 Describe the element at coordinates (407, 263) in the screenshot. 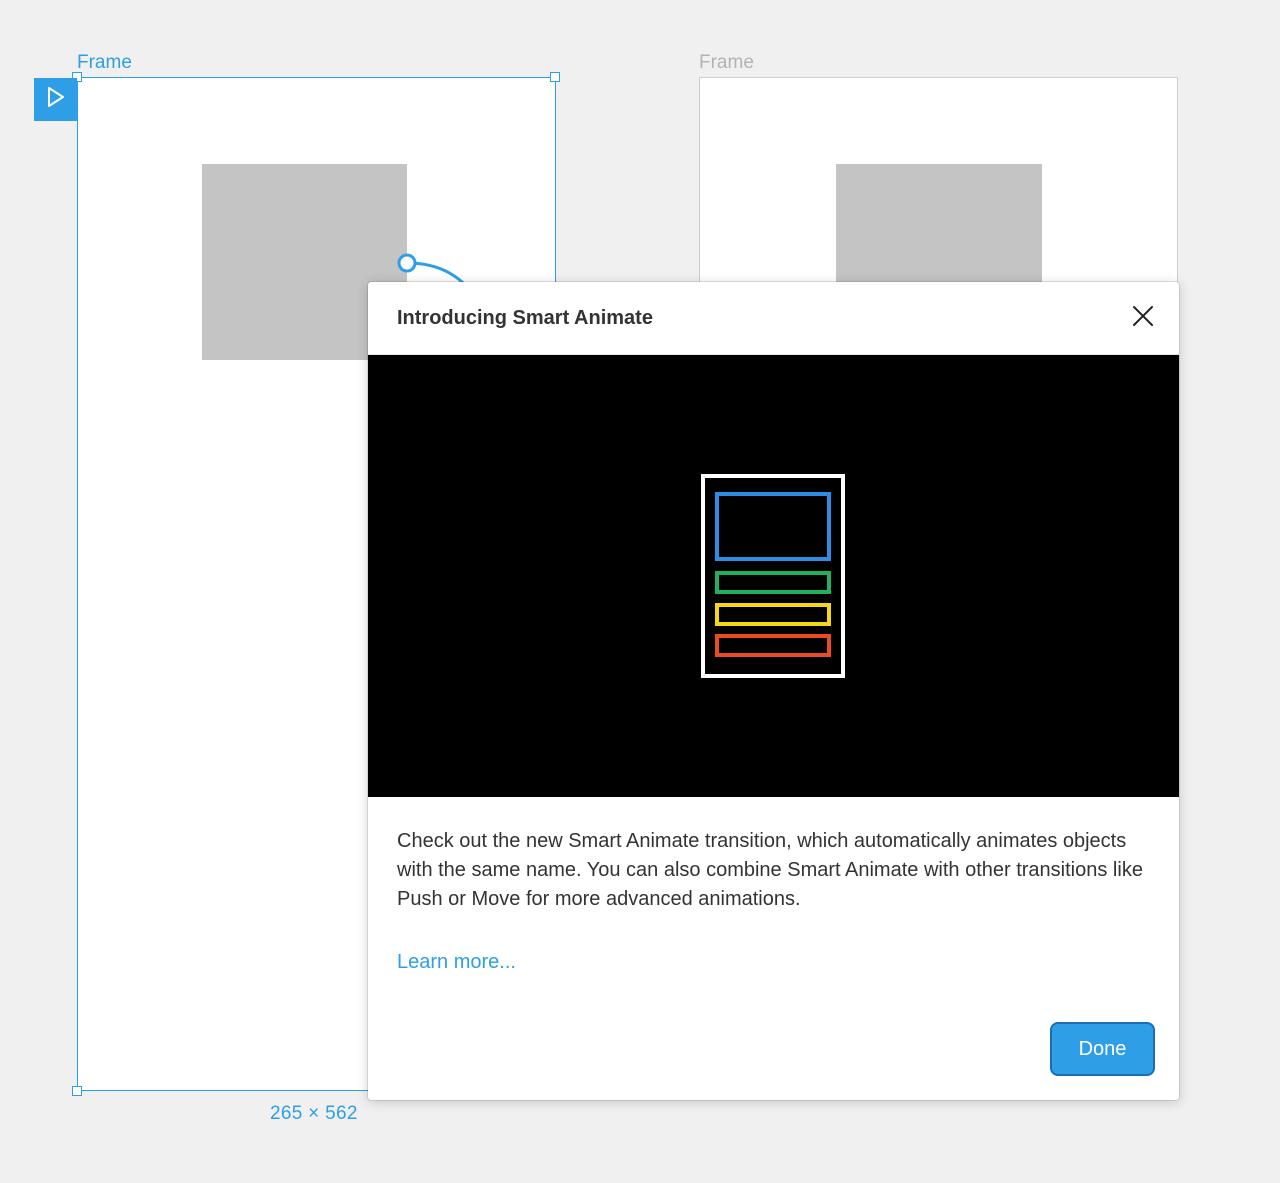

I see `connection-node` at that location.